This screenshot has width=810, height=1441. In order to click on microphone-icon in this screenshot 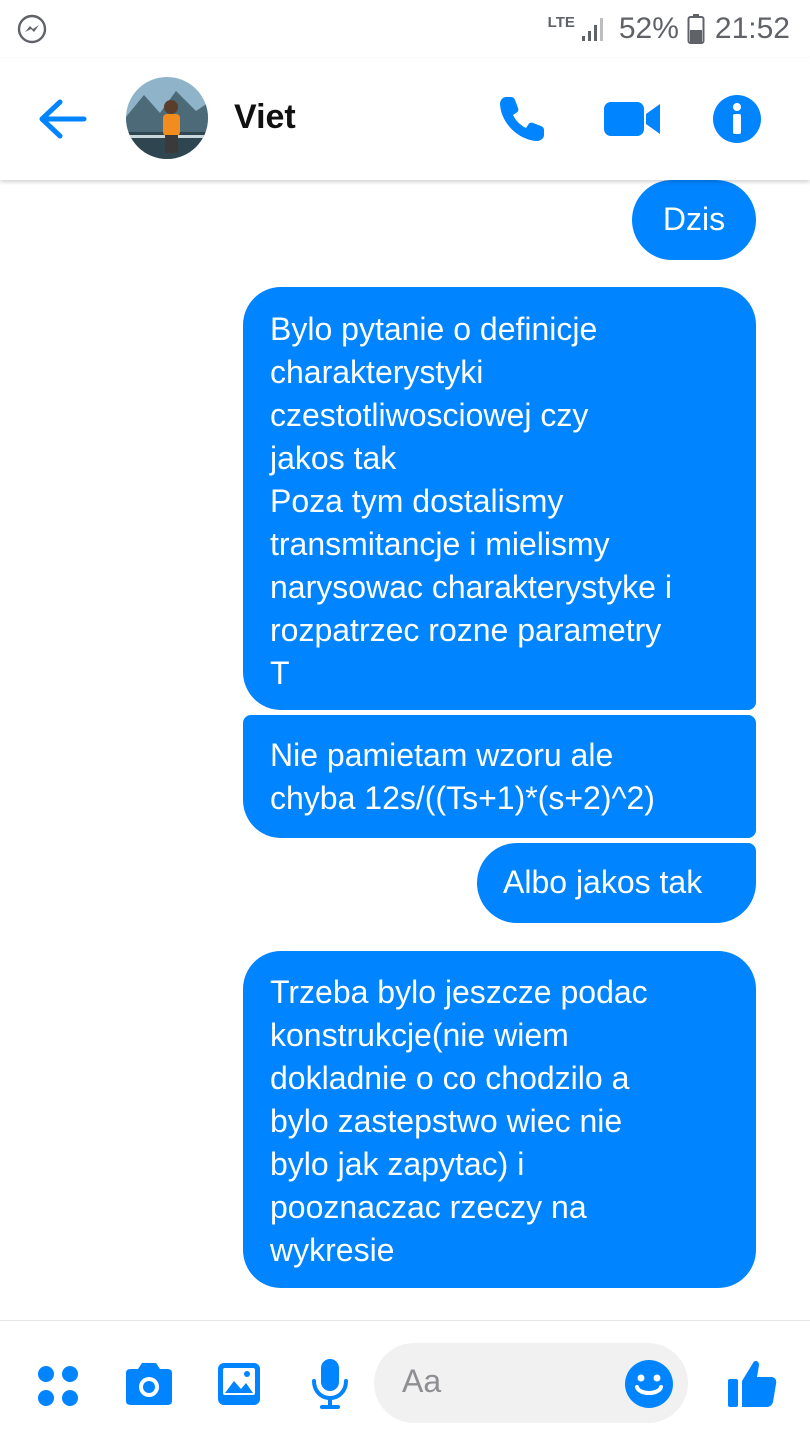, I will do `click(330, 1384)`.